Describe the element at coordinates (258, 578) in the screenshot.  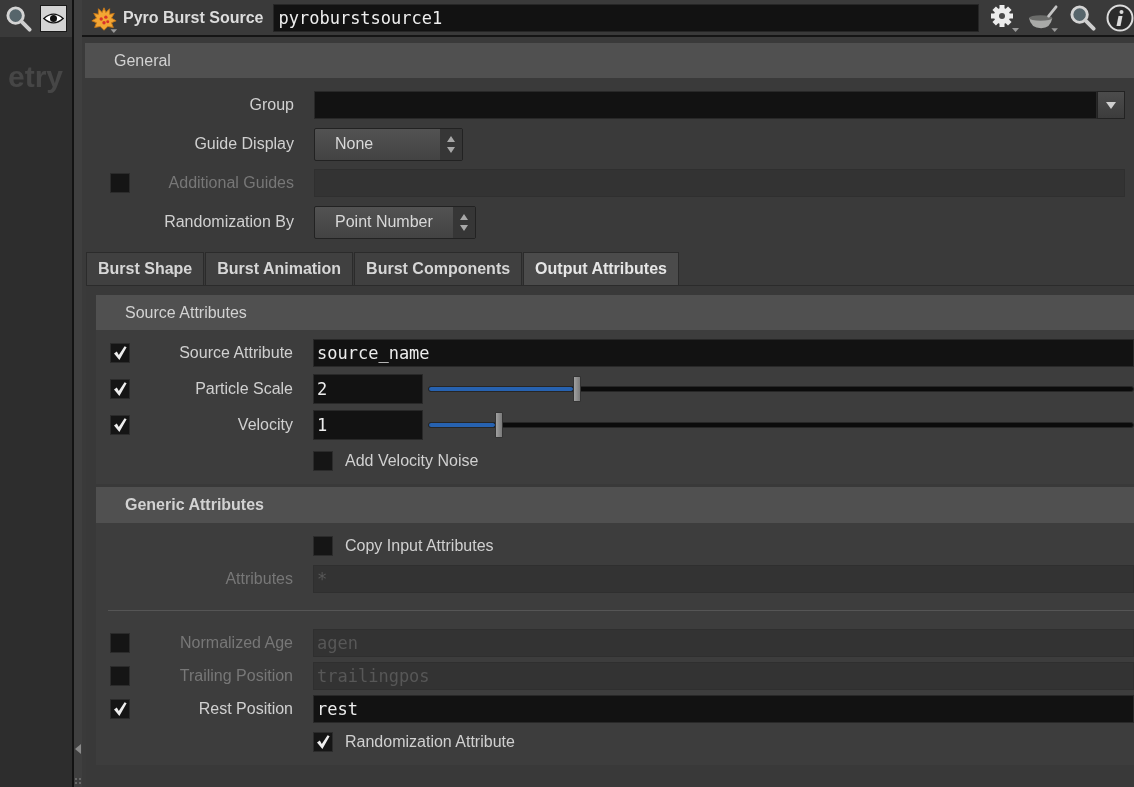
I see `parameter-label: Attributes` at that location.